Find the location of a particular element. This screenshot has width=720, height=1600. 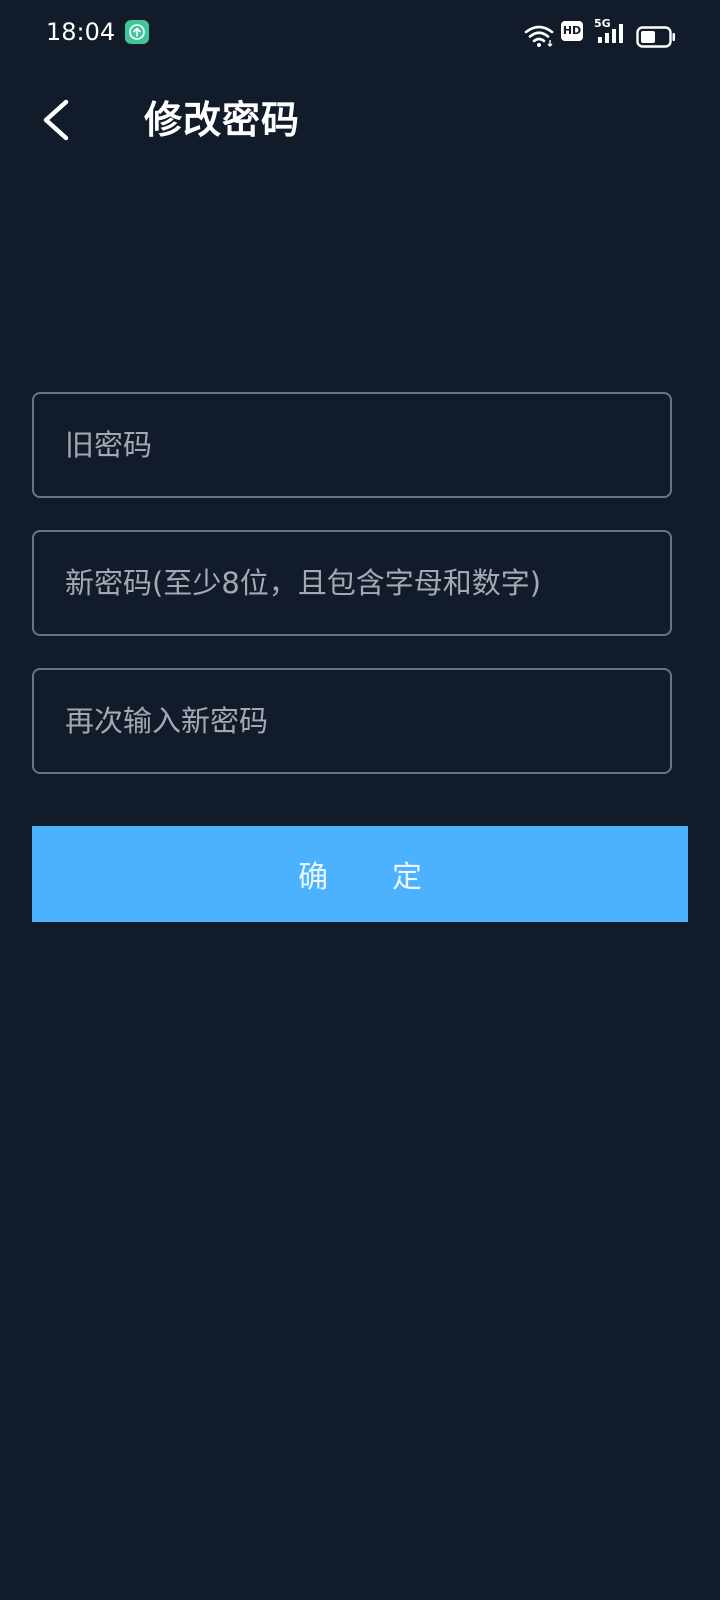

confirm-button-label: 确定 is located at coordinates (392, 877).